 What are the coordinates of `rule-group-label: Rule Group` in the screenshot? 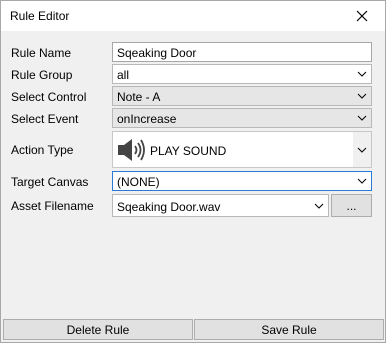 It's located at (42, 75).